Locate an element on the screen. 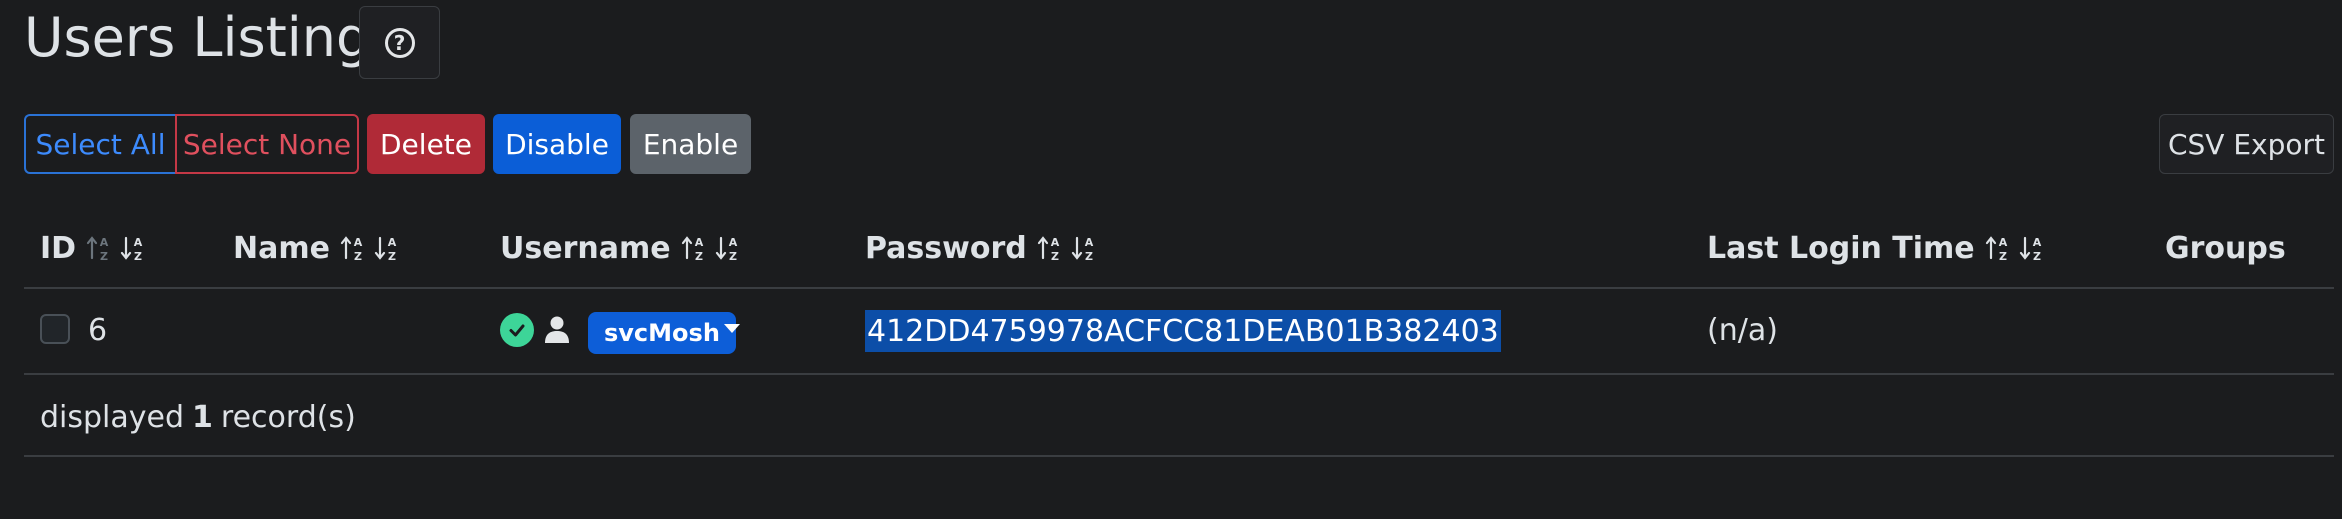 This screenshot has width=2342, height=519. column-header-label: Last Login Time is located at coordinates (1841, 248).